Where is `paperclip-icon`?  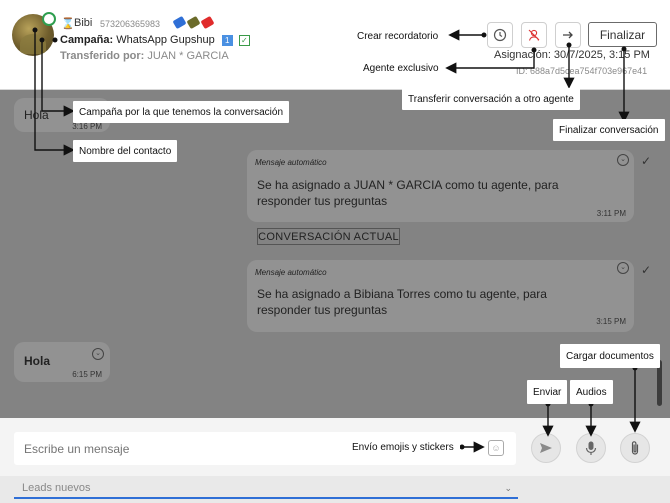
paperclip-icon is located at coordinates (635, 448).